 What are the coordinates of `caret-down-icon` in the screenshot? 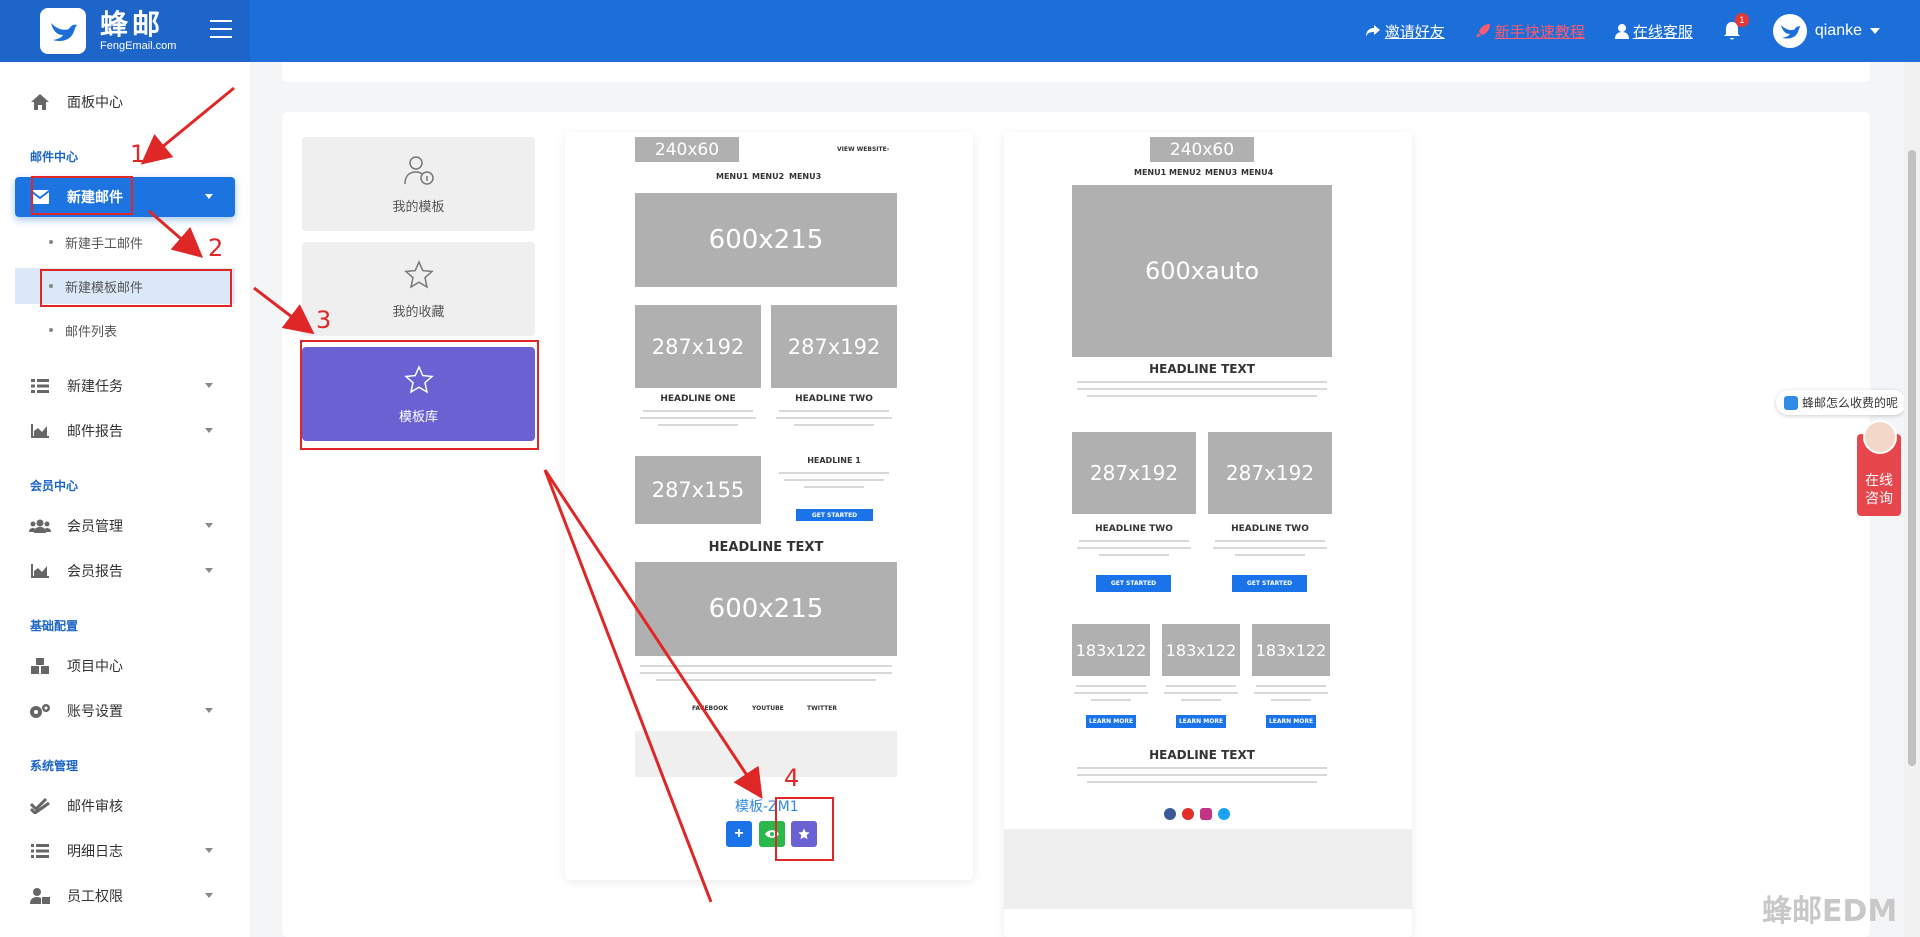 It's located at (209, 196).